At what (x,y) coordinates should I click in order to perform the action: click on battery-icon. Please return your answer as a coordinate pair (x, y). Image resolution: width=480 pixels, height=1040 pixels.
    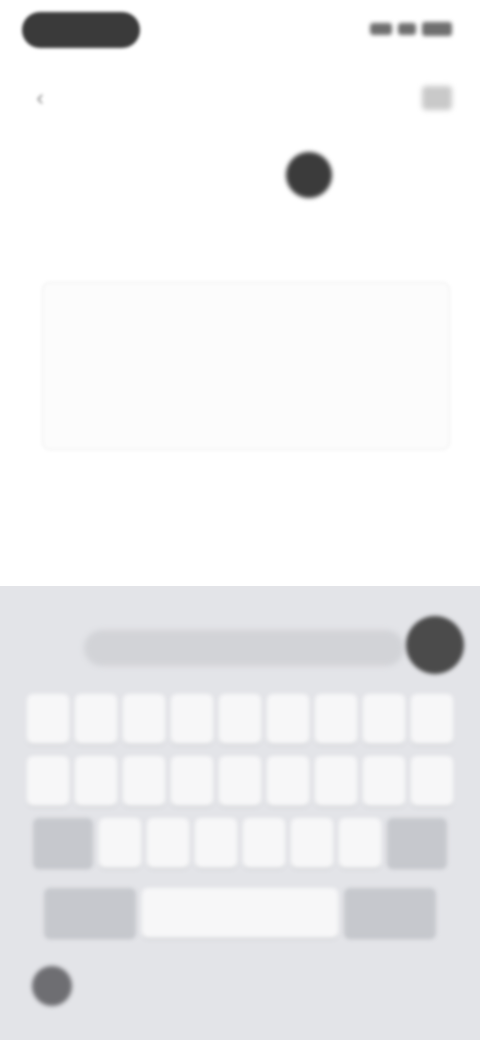
    Looking at the image, I should click on (437, 29).